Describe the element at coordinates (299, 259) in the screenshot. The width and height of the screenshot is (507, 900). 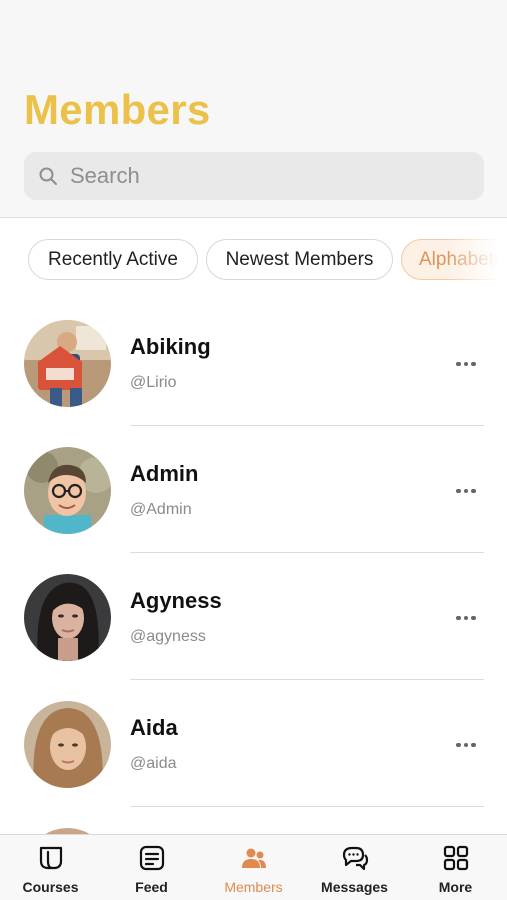
I see `filter-newest-members: Newest Members` at that location.